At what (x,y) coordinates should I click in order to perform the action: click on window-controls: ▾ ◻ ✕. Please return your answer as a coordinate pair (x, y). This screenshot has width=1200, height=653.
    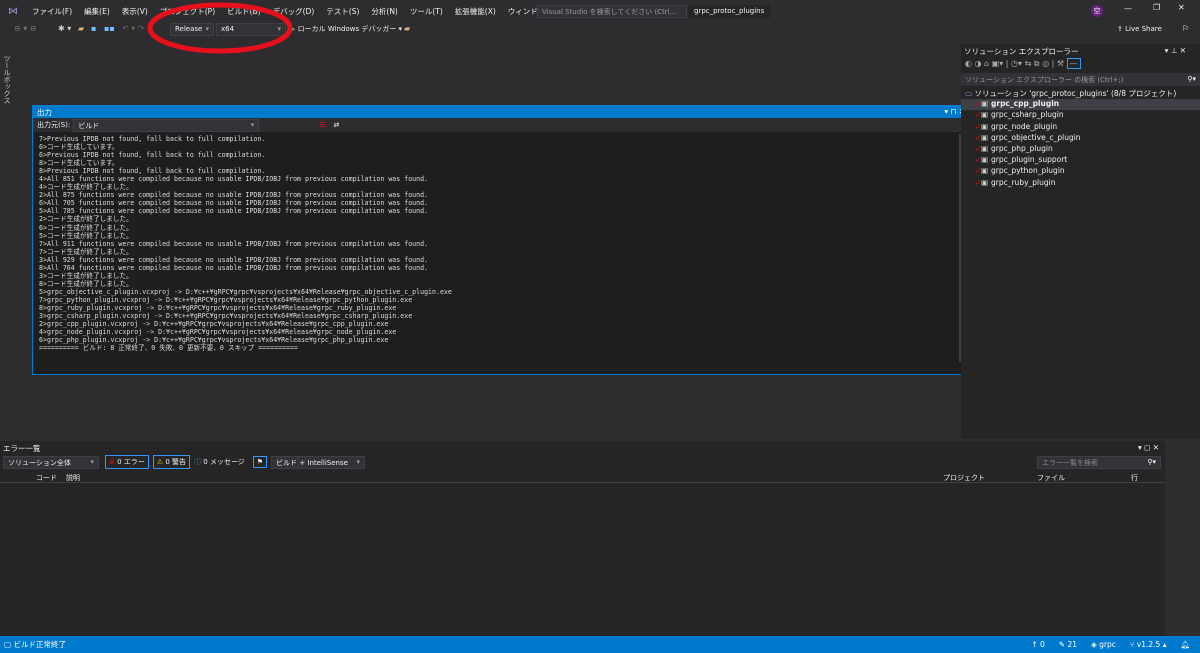
    Looking at the image, I should click on (1148, 447).